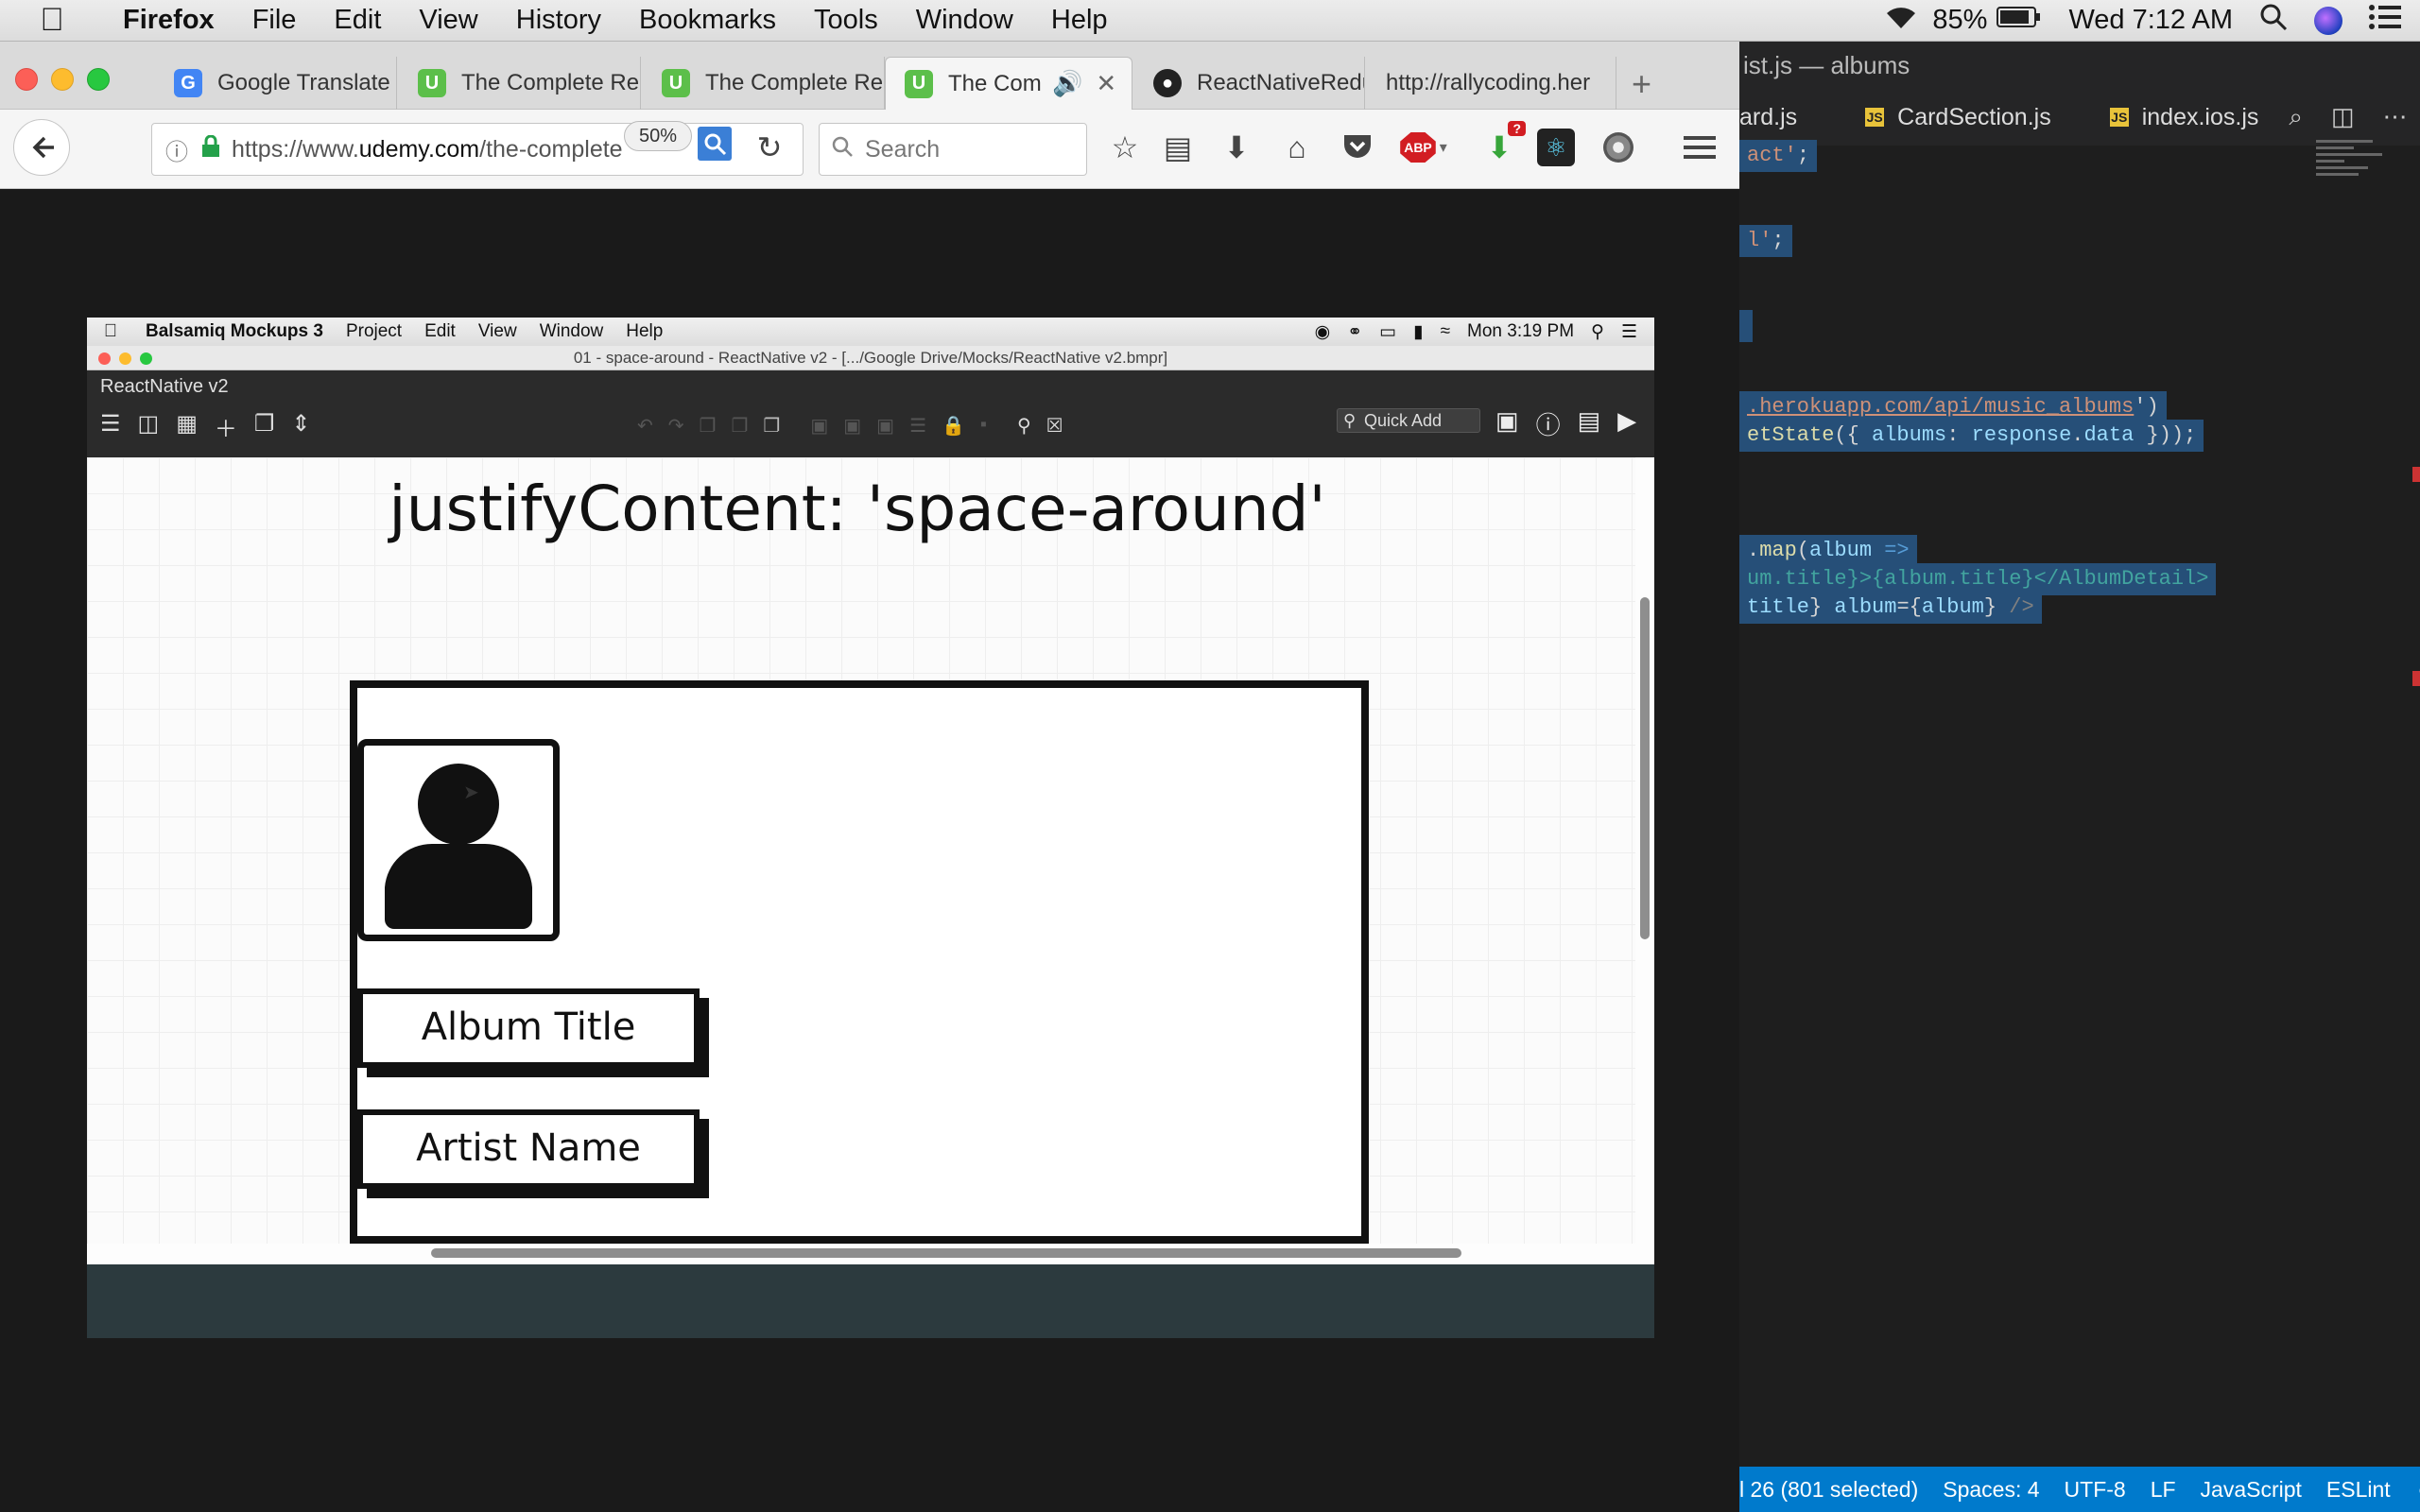 The width and height of the screenshot is (2420, 1512). What do you see at coordinates (458, 840) in the screenshot?
I see `mockup-avatar-placeholder` at bounding box center [458, 840].